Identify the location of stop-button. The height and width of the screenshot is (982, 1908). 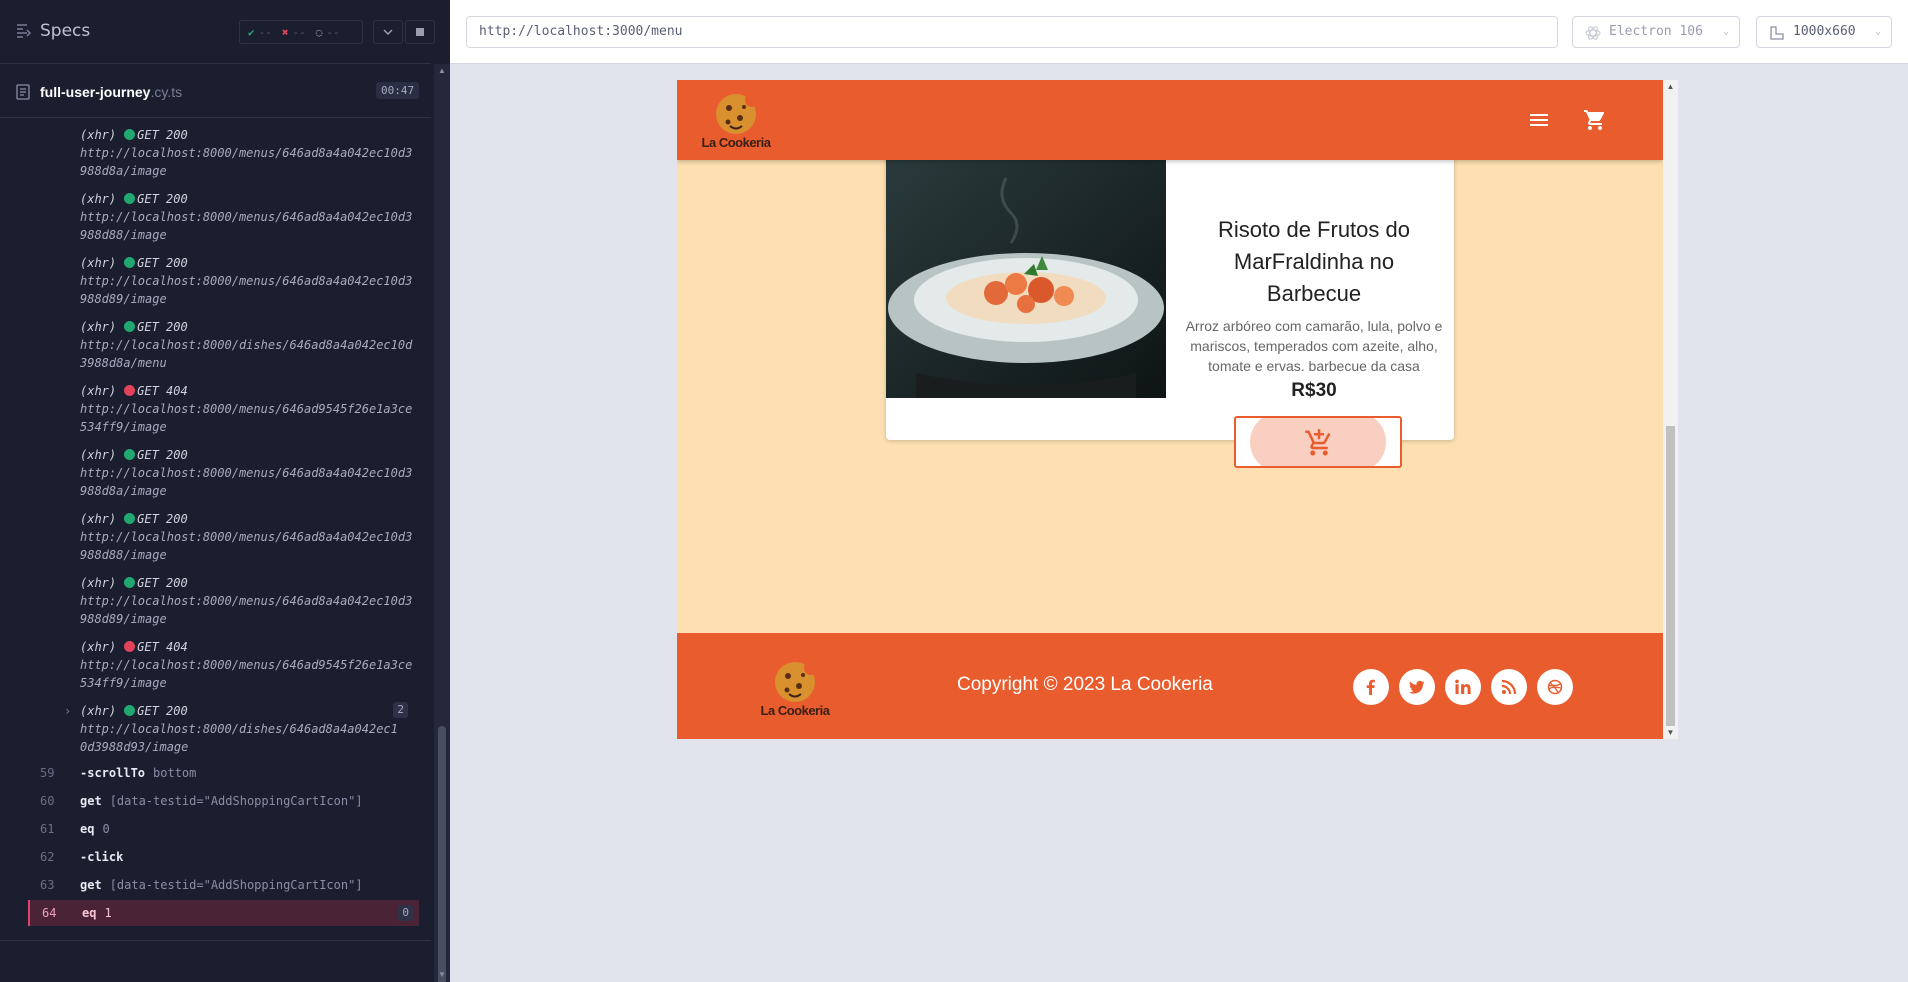
(420, 32).